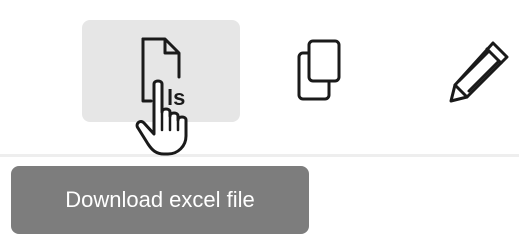  I want to click on pencil-icon, so click(479, 71).